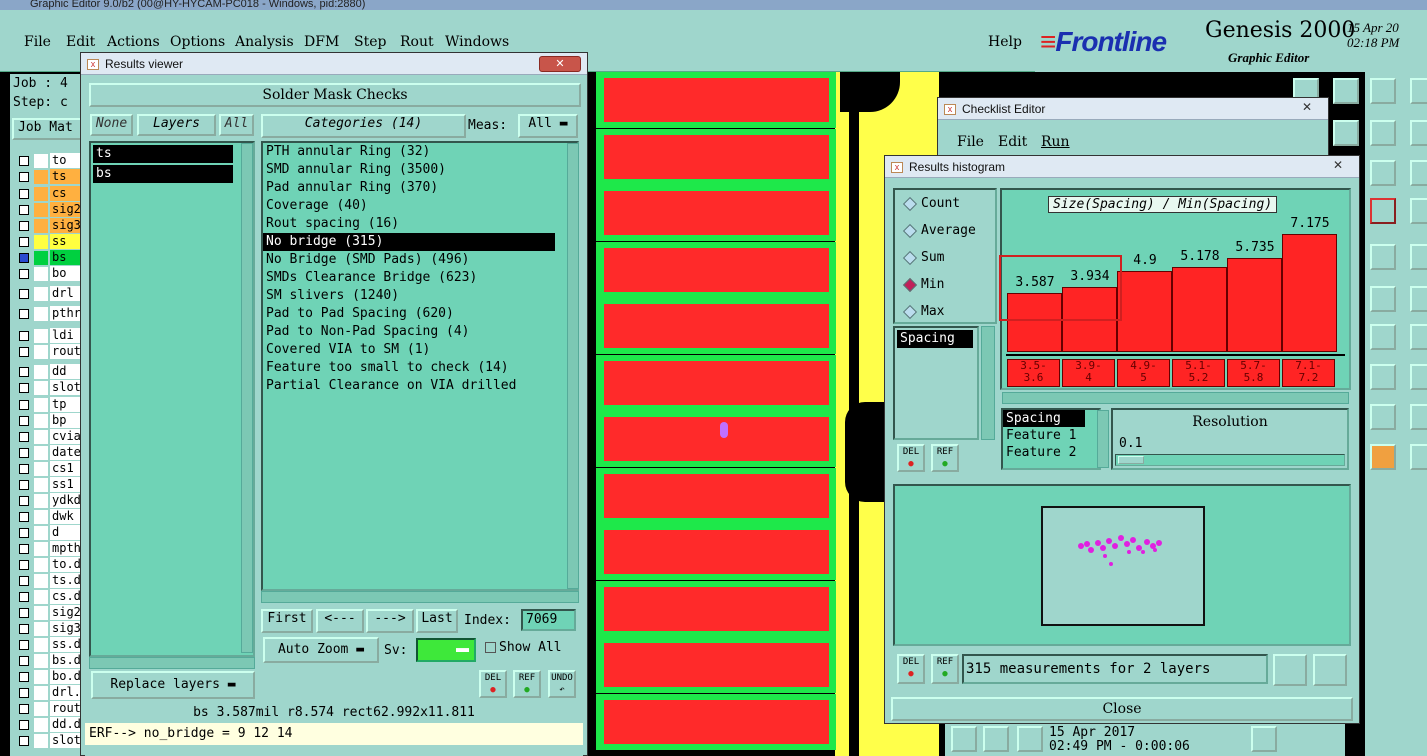  I want to click on measure-list-scrollbar, so click(988, 383).